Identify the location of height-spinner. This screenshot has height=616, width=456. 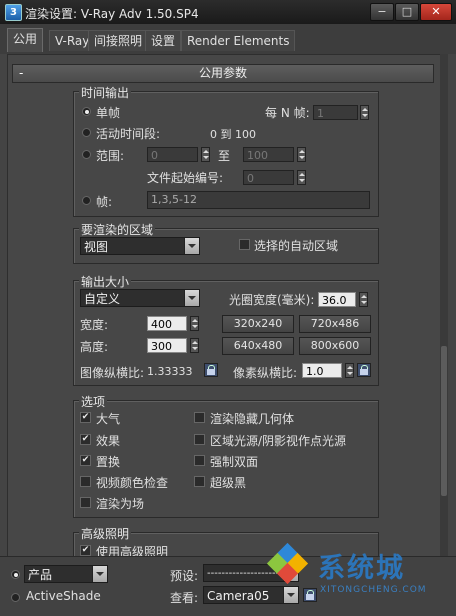
(194, 345).